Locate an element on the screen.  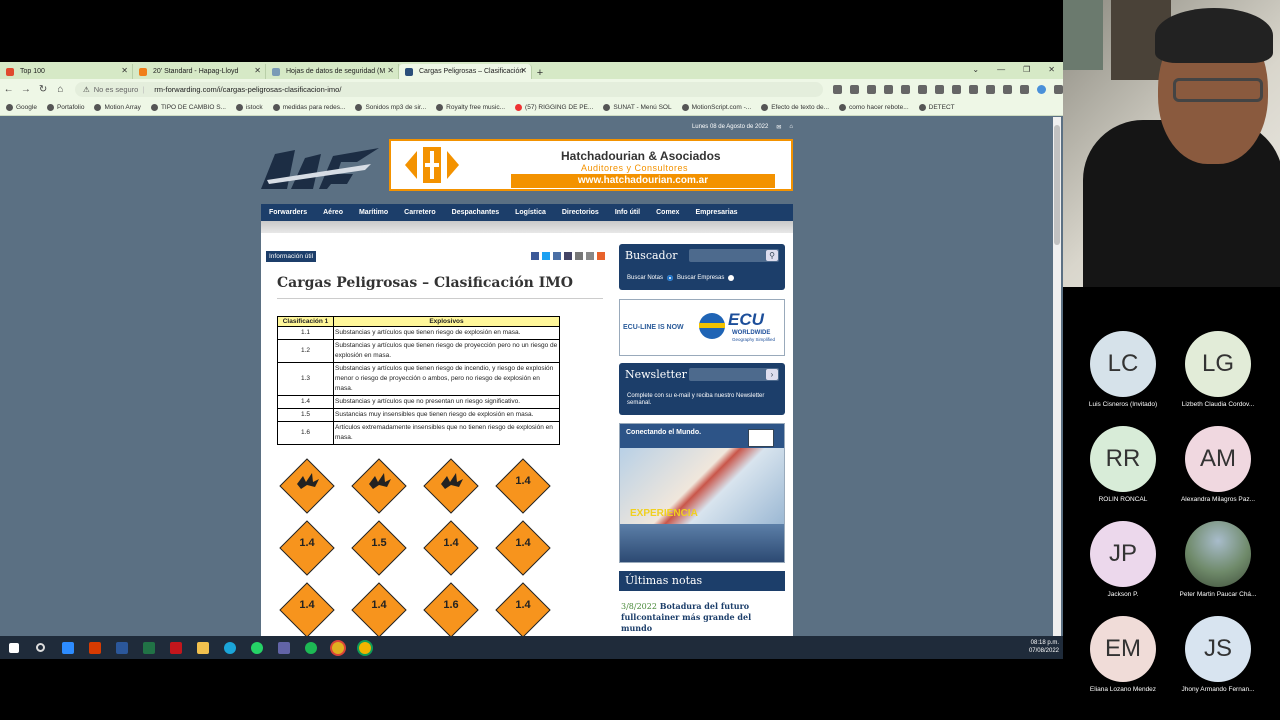
file-explorer-icon is located at coordinates (202, 647).